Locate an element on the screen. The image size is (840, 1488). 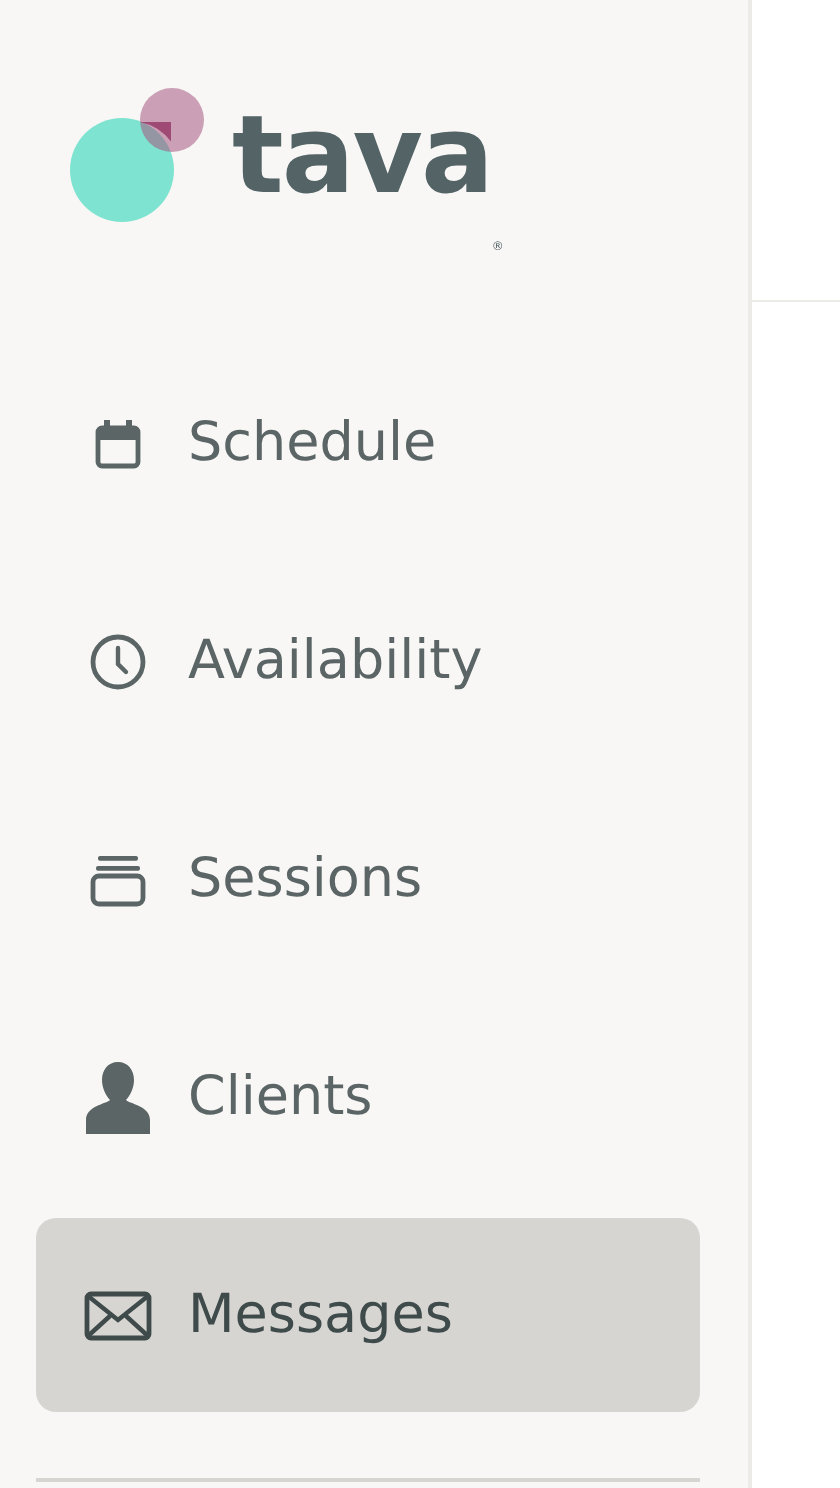
logo-icon is located at coordinates (138, 155).